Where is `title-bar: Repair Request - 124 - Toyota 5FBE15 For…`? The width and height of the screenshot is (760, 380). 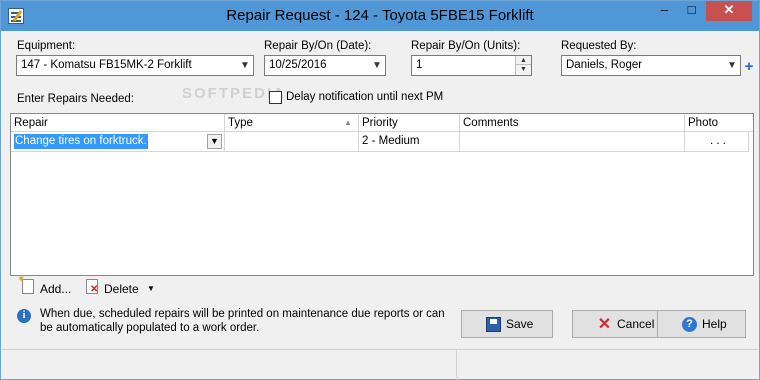 title-bar: Repair Request - 124 - Toyota 5FBE15 For… is located at coordinates (380, 16).